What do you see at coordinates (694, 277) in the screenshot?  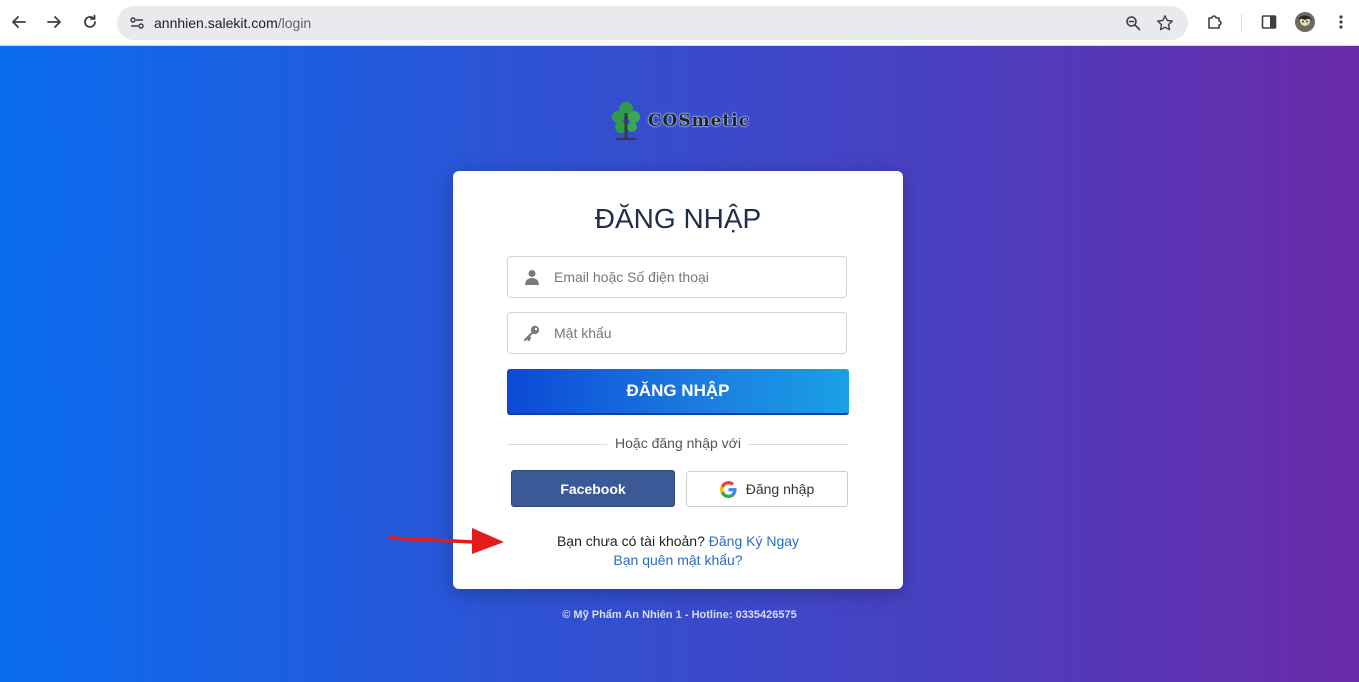 I see `email-input` at bounding box center [694, 277].